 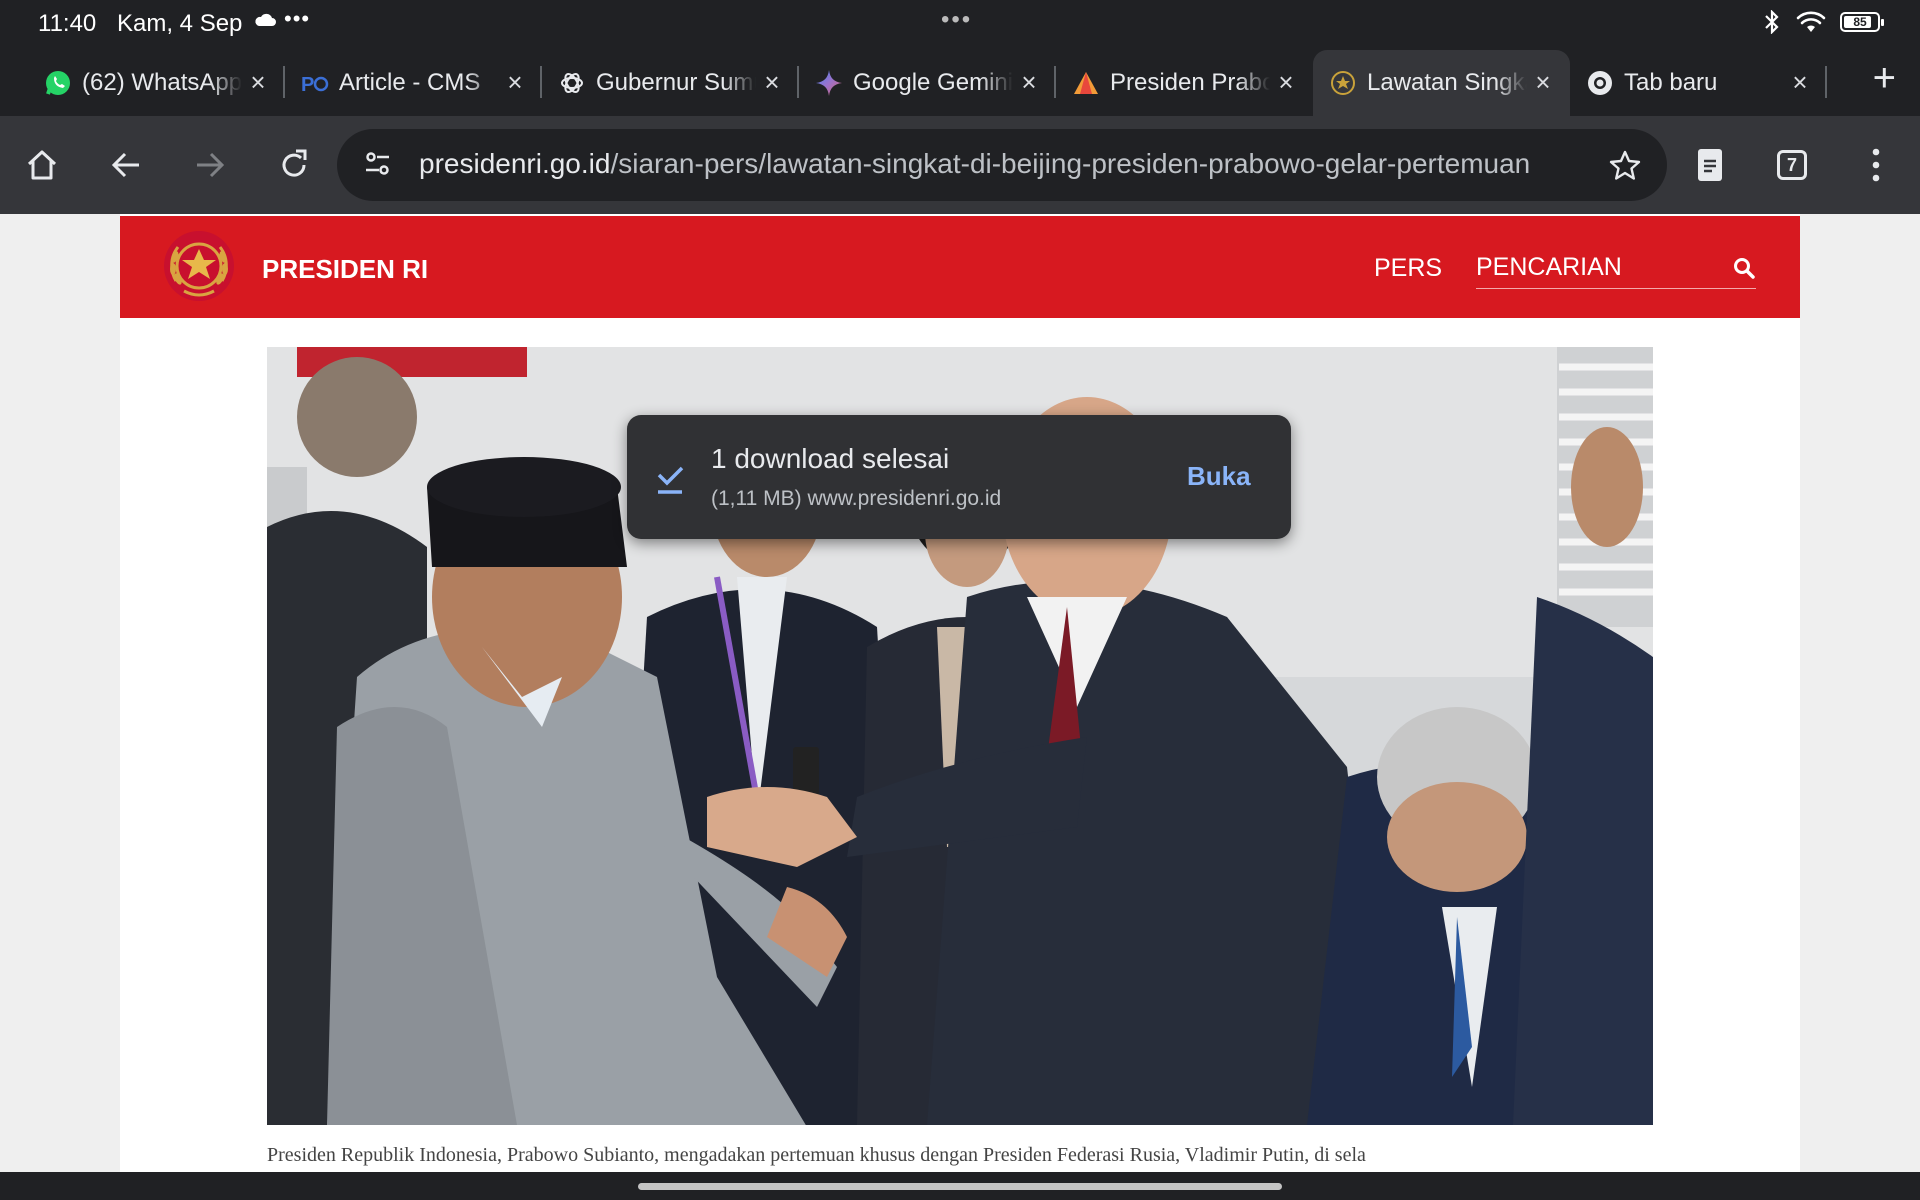 What do you see at coordinates (307, 85) in the screenshot?
I see `svg-text: P` at bounding box center [307, 85].